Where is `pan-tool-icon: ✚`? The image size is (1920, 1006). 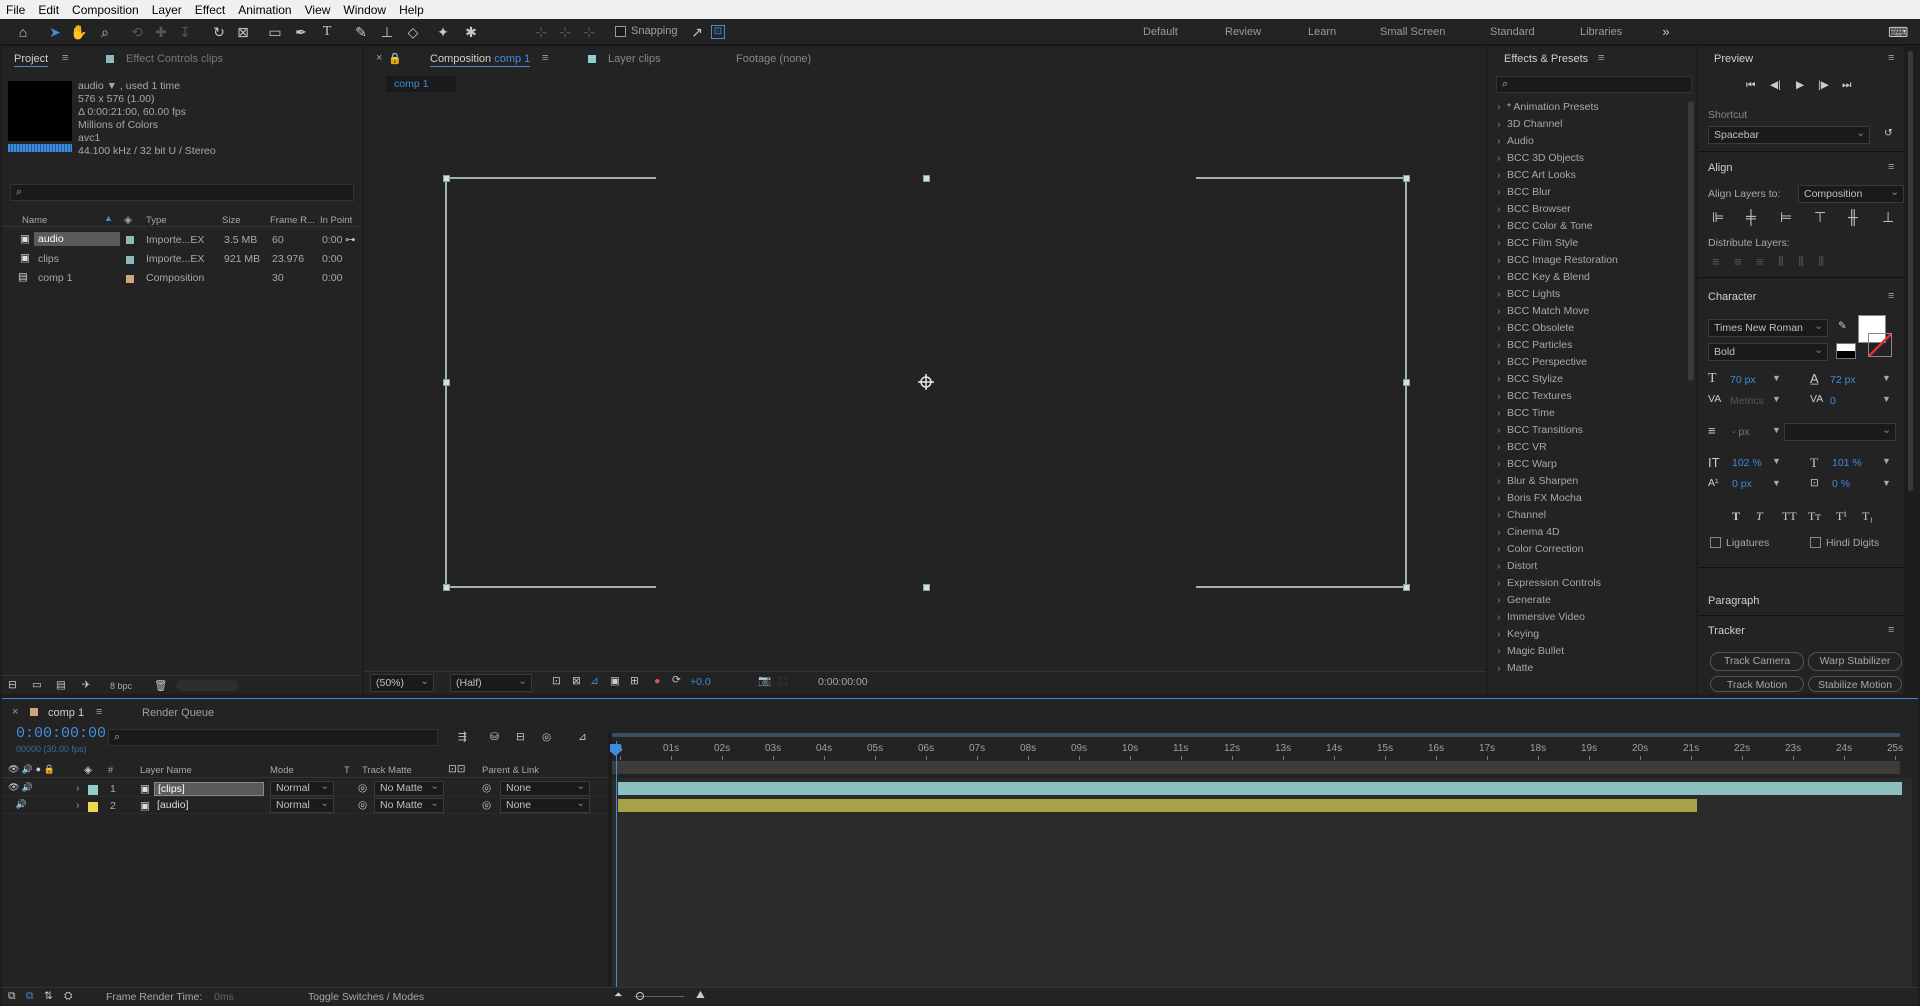 pan-tool-icon: ✚ is located at coordinates (161, 32).